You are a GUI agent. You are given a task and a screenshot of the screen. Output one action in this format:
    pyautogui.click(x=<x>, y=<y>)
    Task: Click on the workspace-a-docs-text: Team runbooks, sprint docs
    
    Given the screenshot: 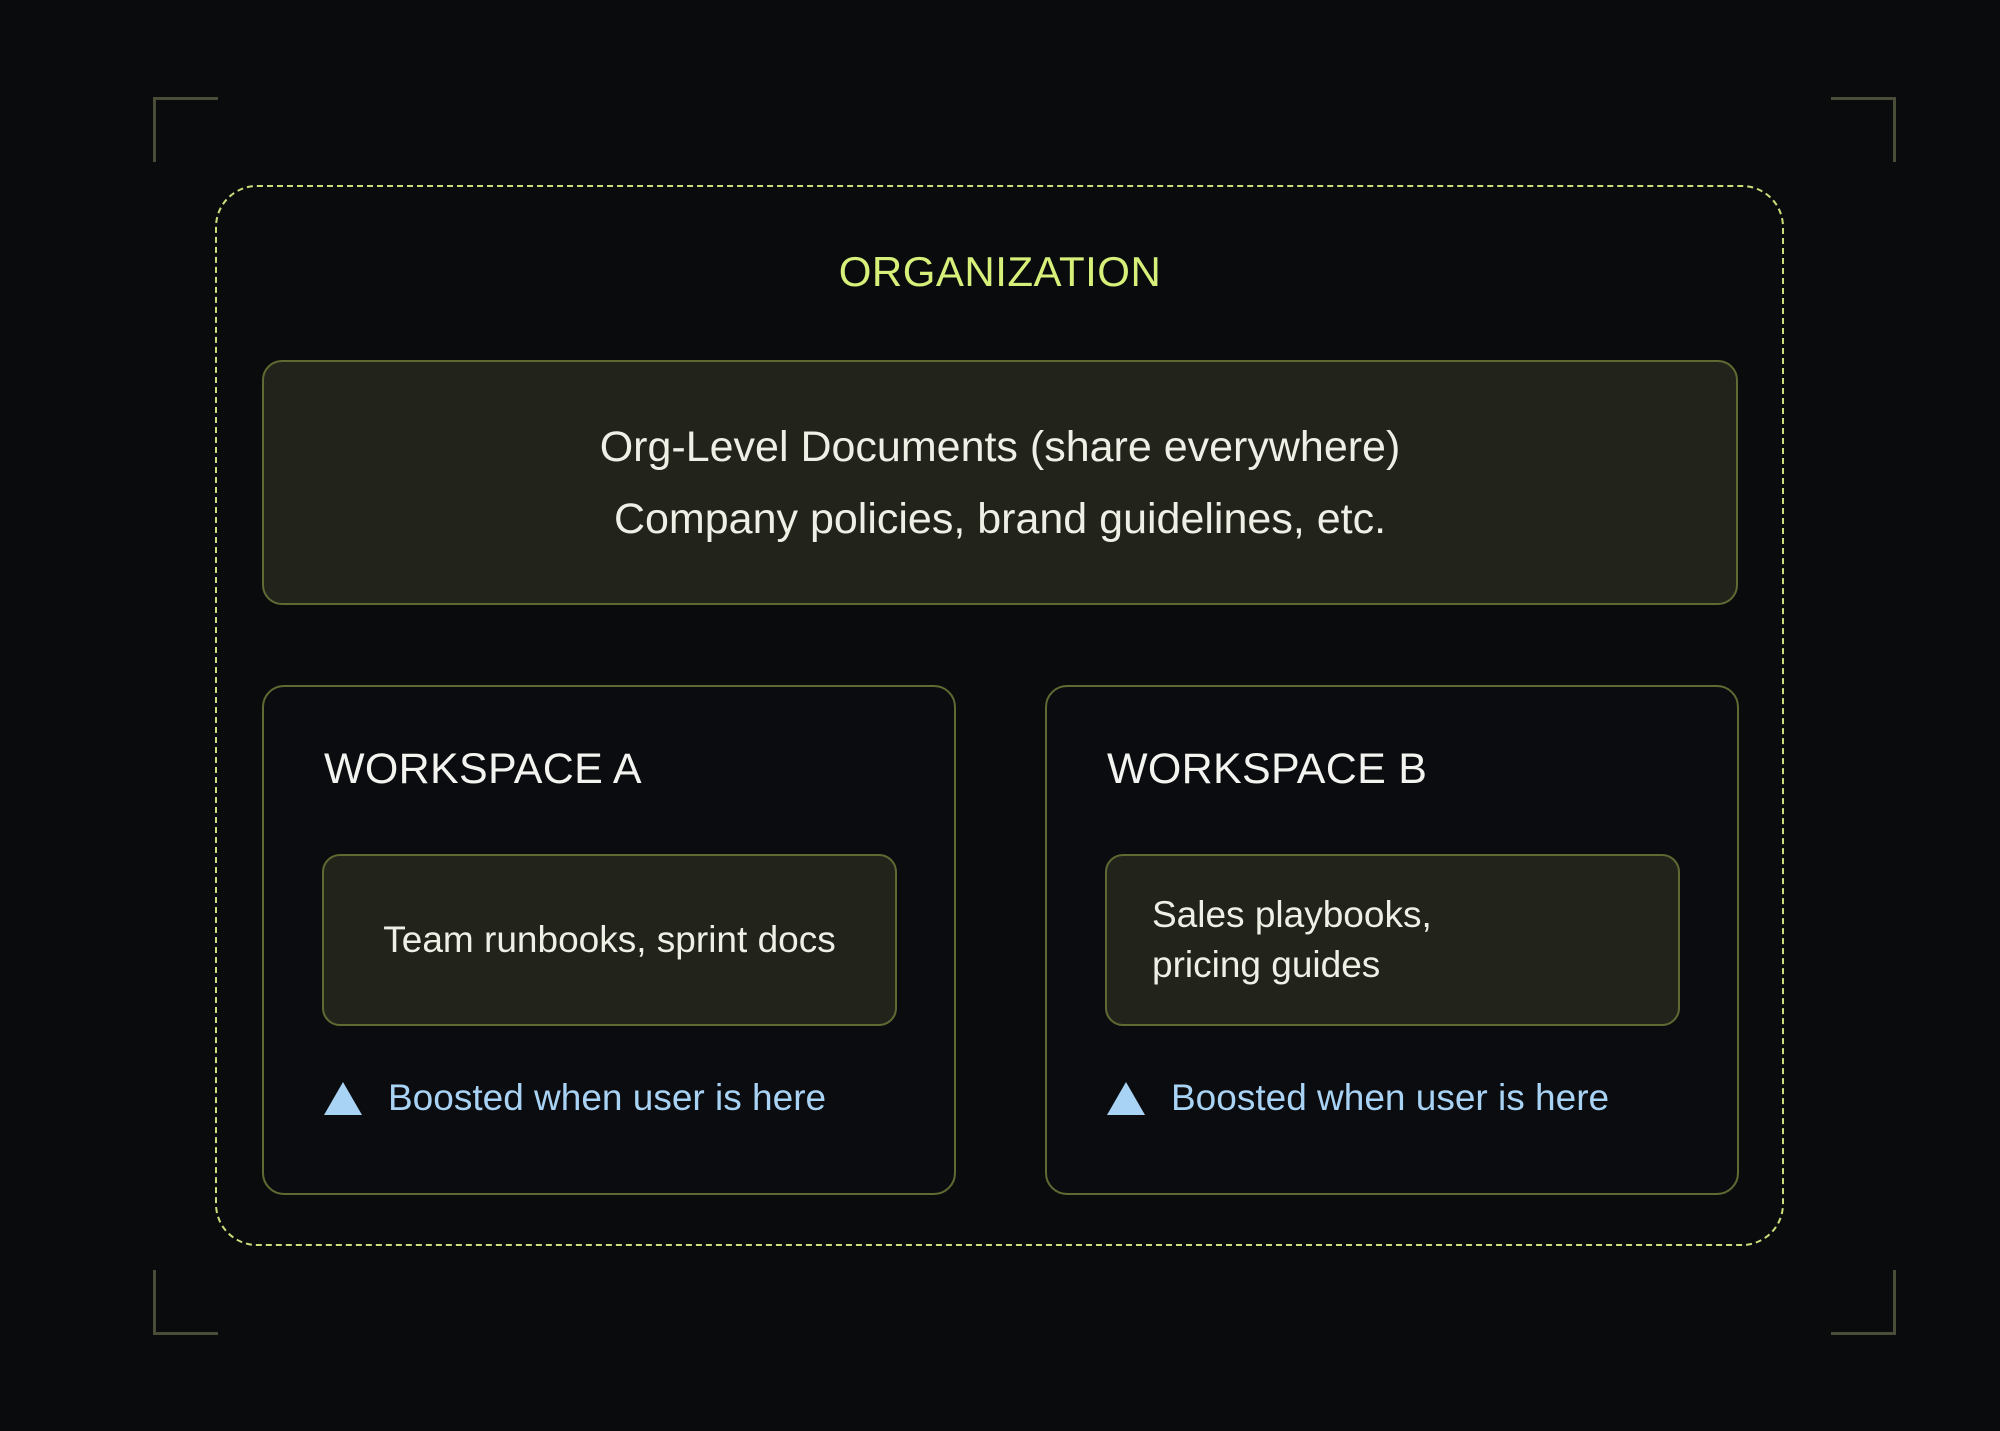 What is the action you would take?
    pyautogui.click(x=609, y=939)
    